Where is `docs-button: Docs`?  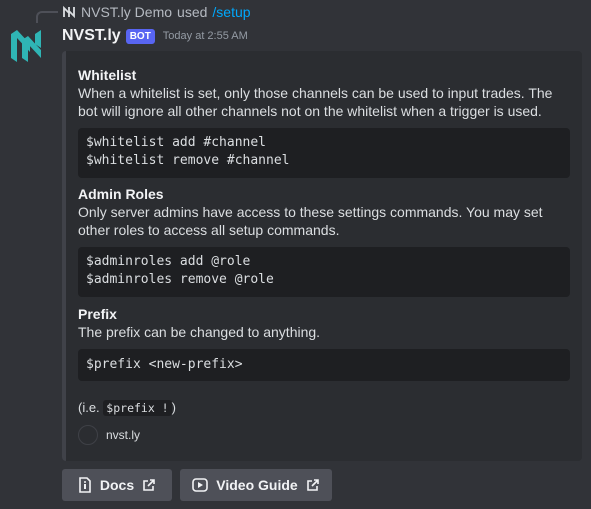 docs-button: Docs is located at coordinates (117, 485).